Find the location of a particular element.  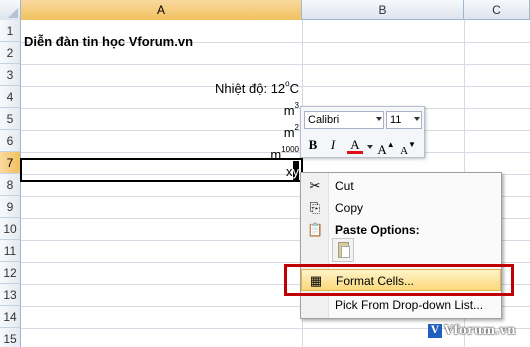

row-header: 14 is located at coordinates (10, 317).